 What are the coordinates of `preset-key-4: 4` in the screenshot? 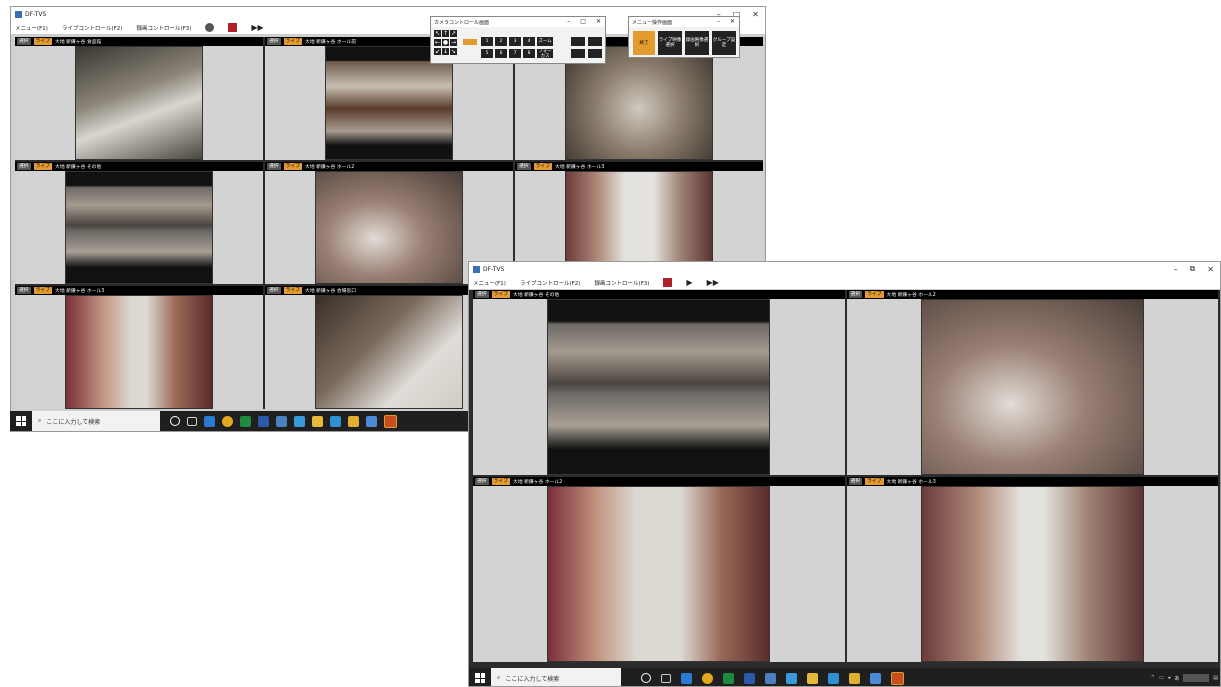 It's located at (529, 41).